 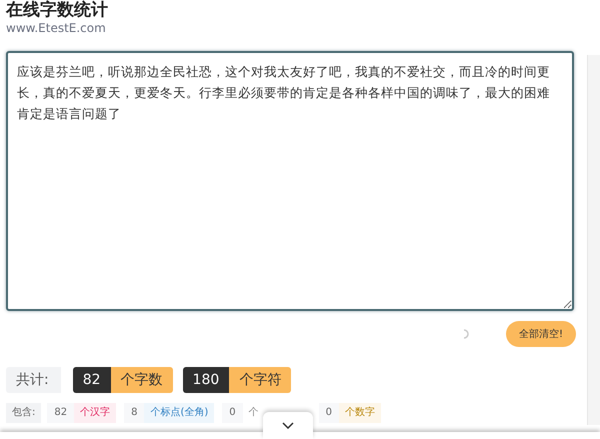 What do you see at coordinates (360, 413) in the screenshot?
I see `breakdown-unit: 个数字` at bounding box center [360, 413].